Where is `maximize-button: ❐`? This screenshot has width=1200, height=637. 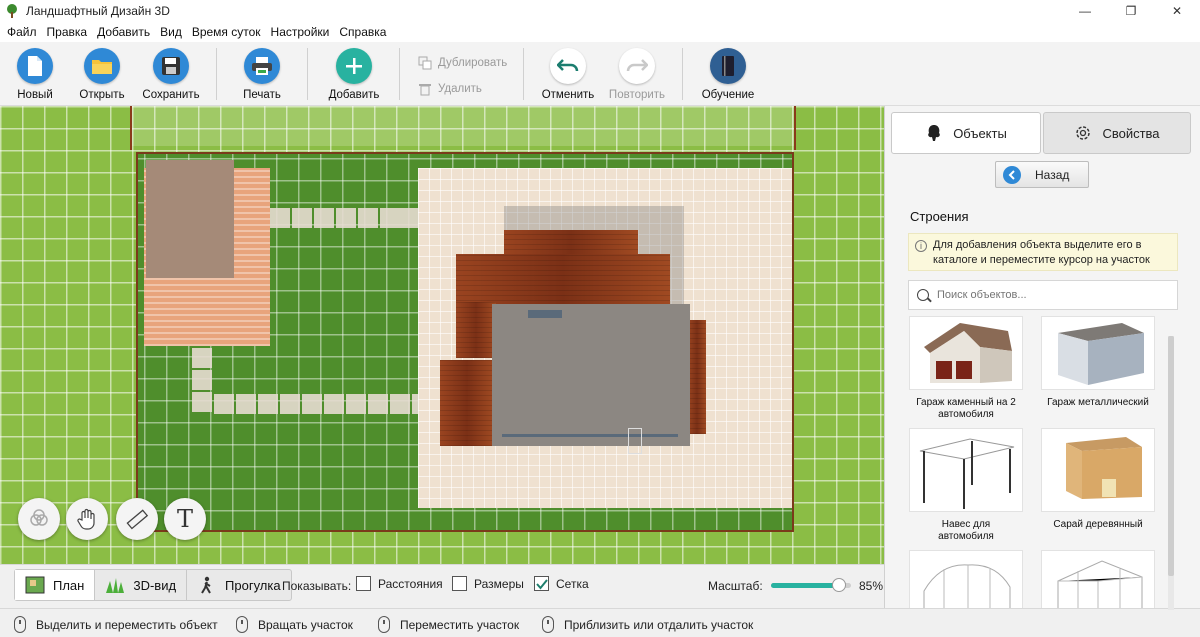
maximize-button: ❐ is located at coordinates (1131, 11).